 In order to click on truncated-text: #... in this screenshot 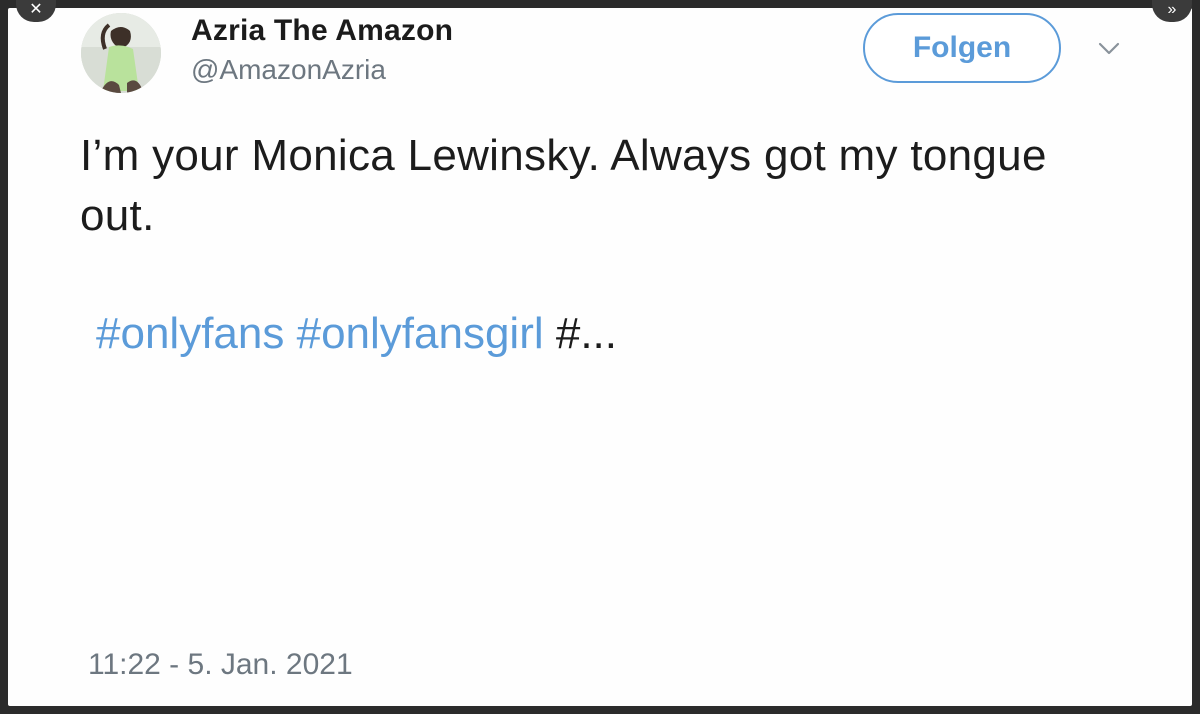, I will do `click(586, 333)`.